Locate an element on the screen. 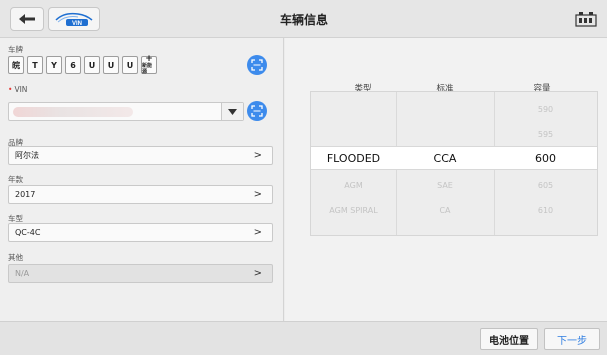 The width and height of the screenshot is (607, 355). other-value: N/A is located at coordinates (22, 273).